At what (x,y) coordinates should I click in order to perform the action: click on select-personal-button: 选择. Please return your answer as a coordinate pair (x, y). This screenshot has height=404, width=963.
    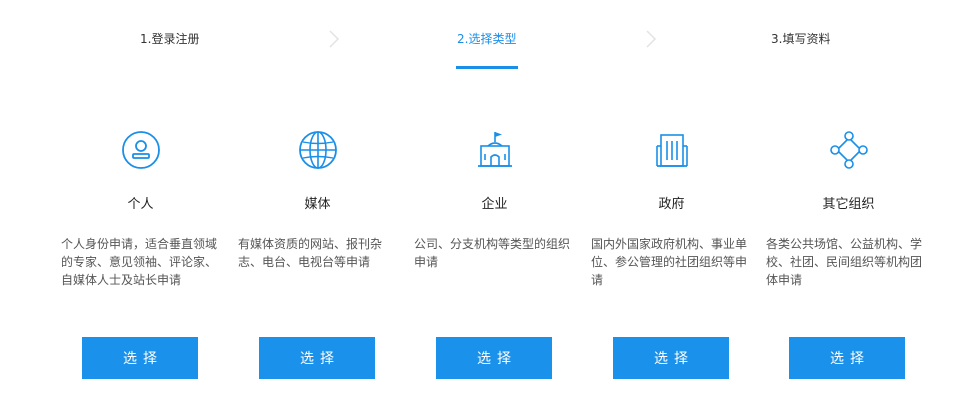
    Looking at the image, I should click on (140, 358).